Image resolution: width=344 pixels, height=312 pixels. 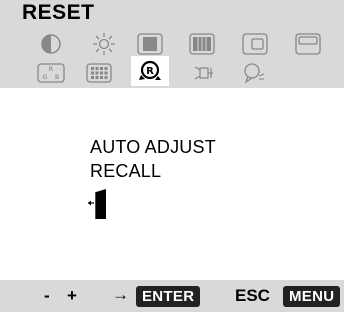 I want to click on exit-door-icon, so click(x=99, y=205).